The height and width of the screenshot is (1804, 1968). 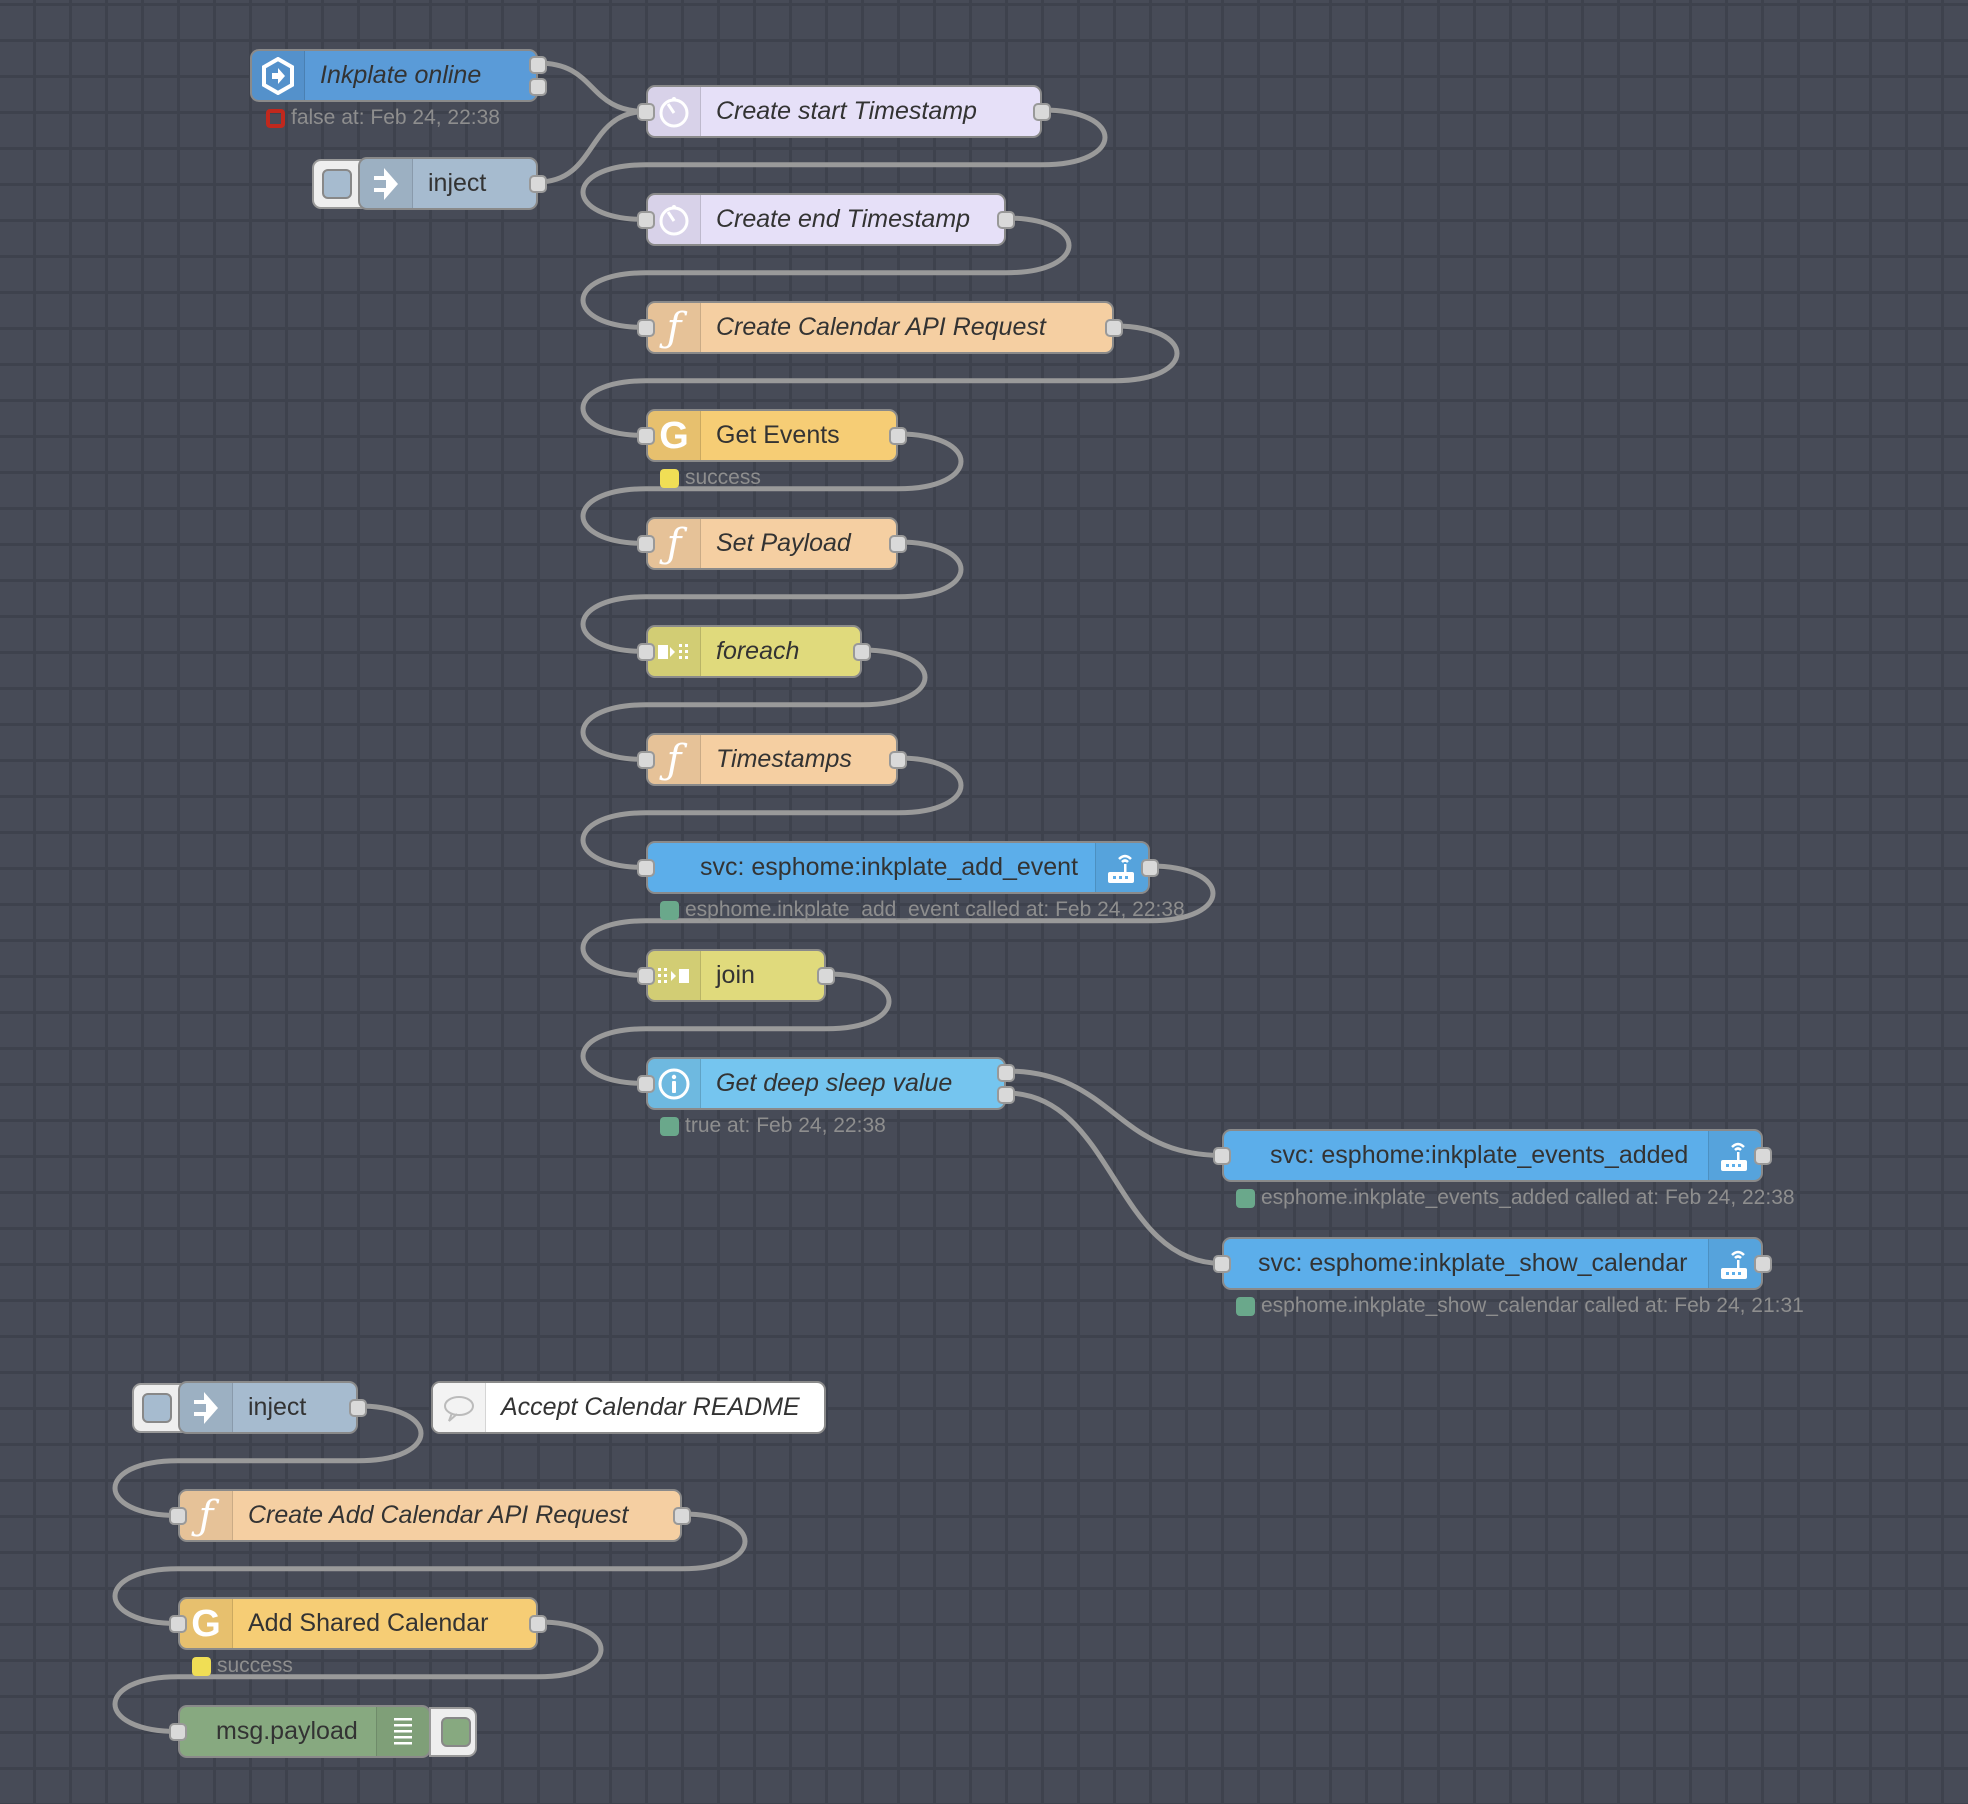 I want to click on node-label: Inkplate online, so click(x=401, y=75).